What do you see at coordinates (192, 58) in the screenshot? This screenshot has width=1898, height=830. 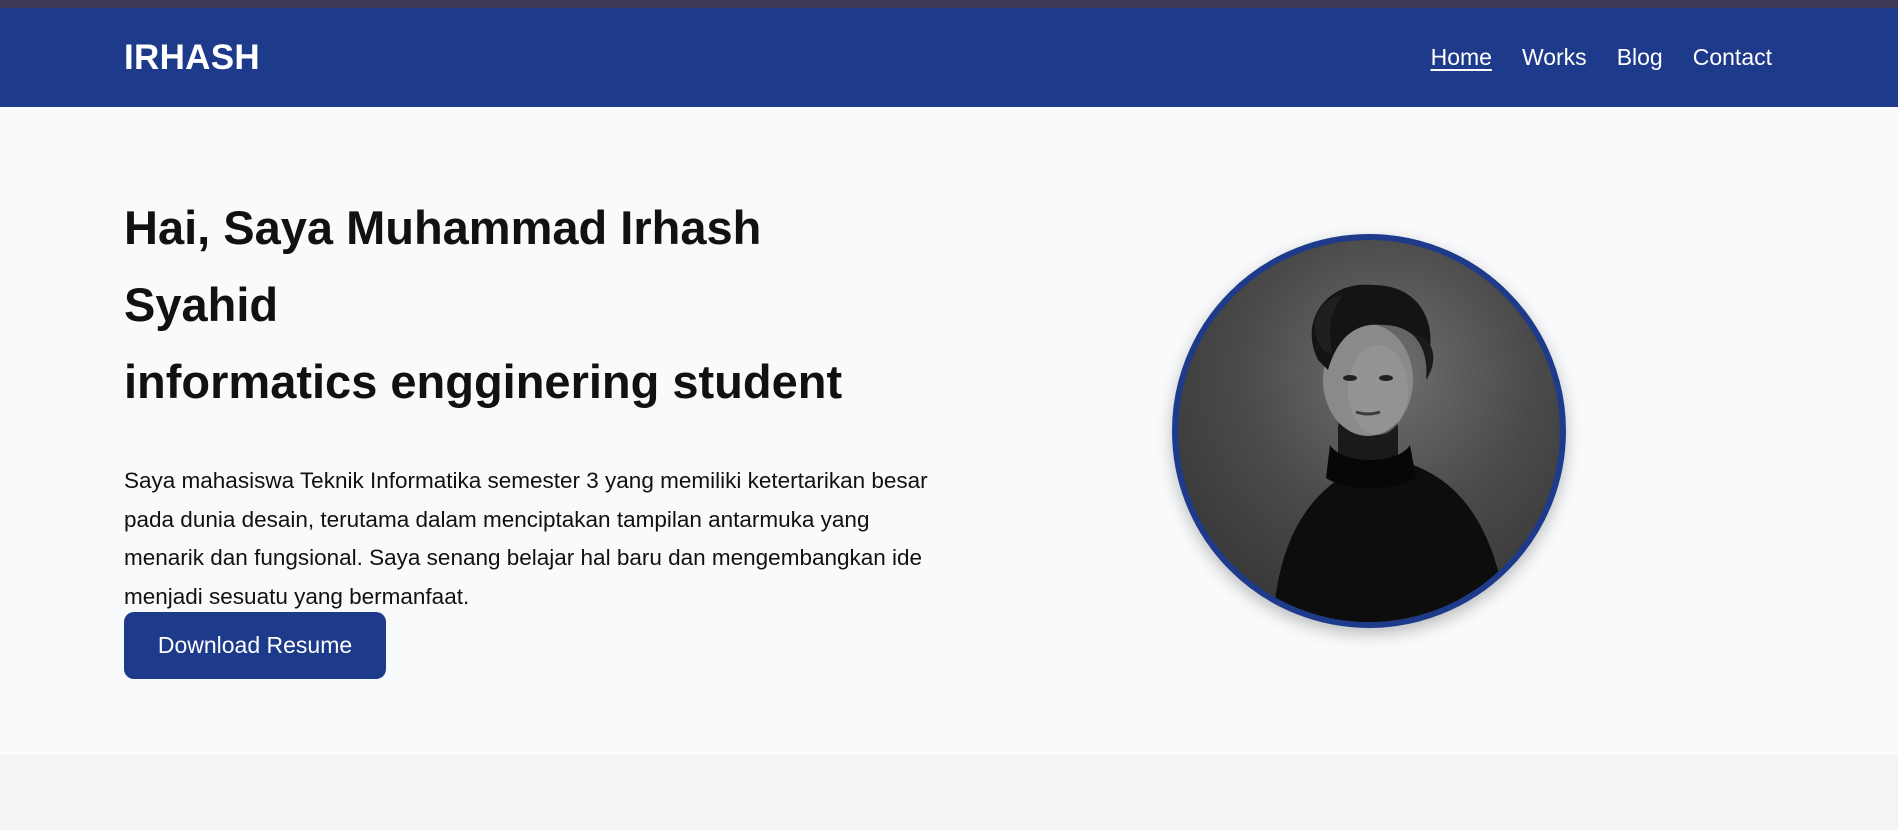 I see `brand-logo: IRHASH` at bounding box center [192, 58].